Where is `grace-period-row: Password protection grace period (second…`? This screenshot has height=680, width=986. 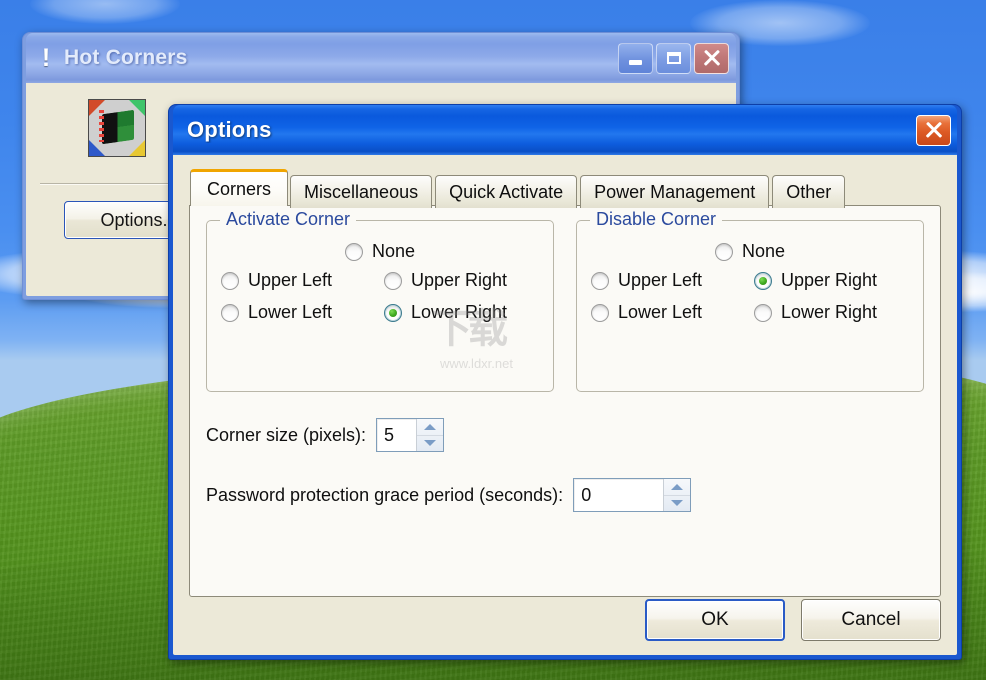
grace-period-row: Password protection grace period (second… is located at coordinates (565, 495).